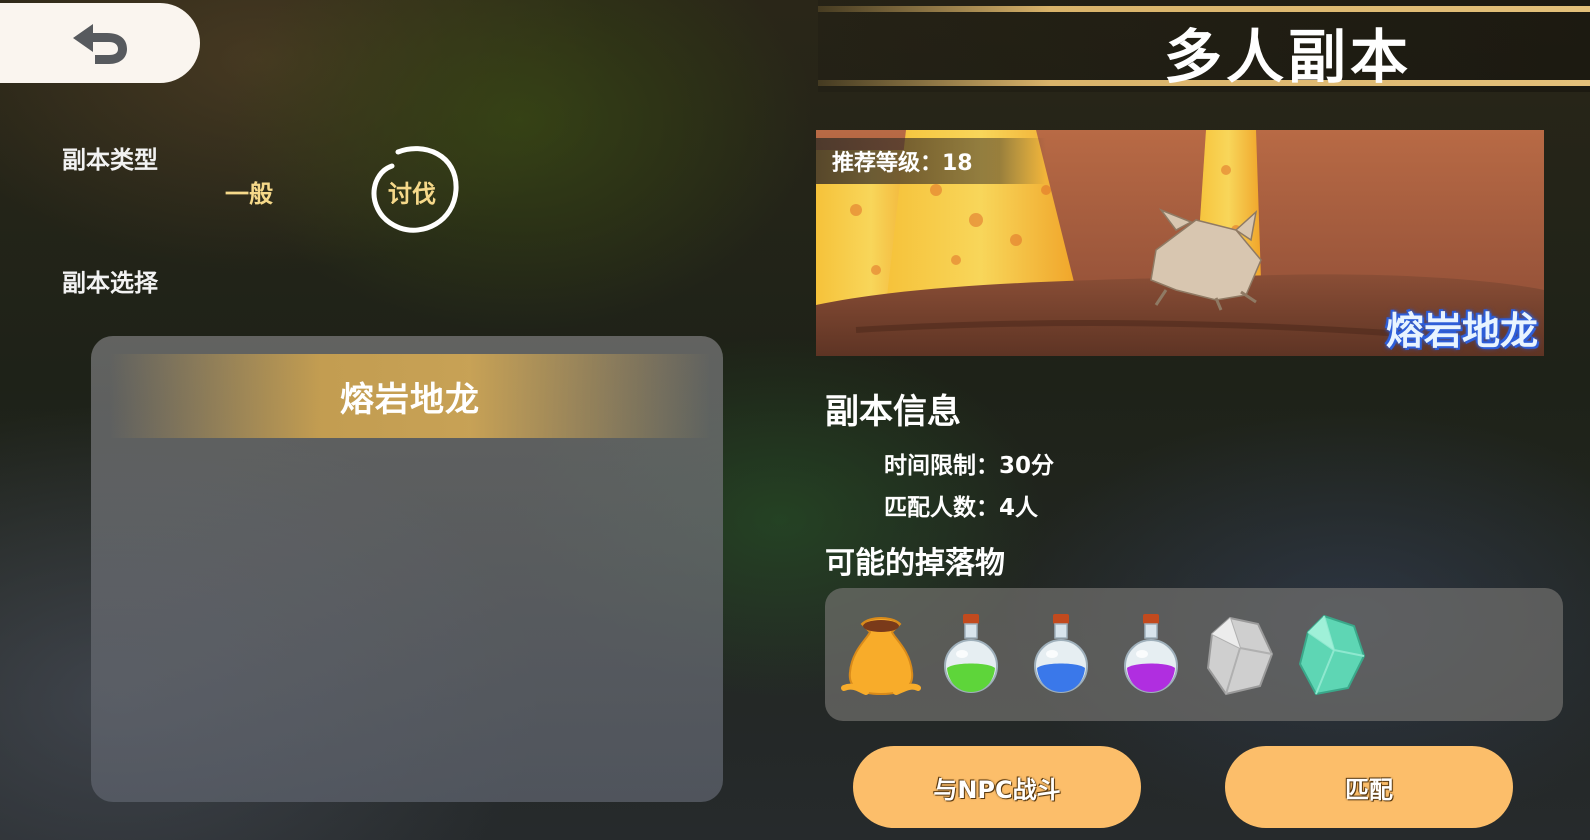 The width and height of the screenshot is (1590, 840). I want to click on sack-icon, so click(881, 655).